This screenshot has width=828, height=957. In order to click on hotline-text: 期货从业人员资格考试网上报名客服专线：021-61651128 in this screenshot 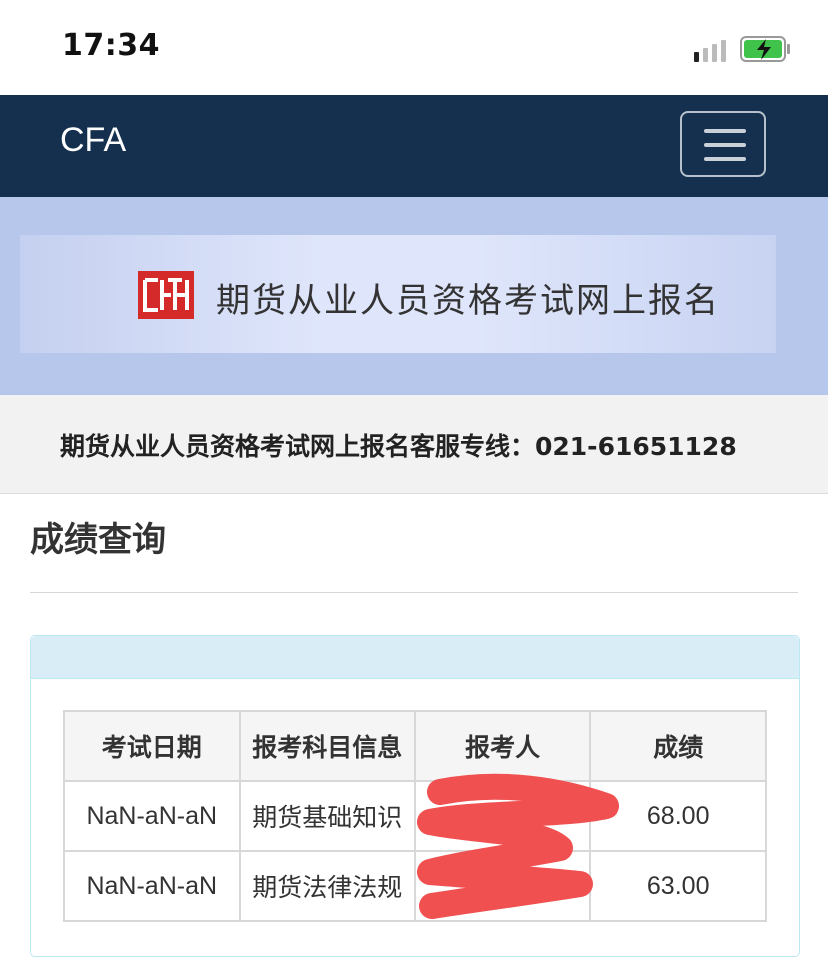, I will do `click(398, 446)`.